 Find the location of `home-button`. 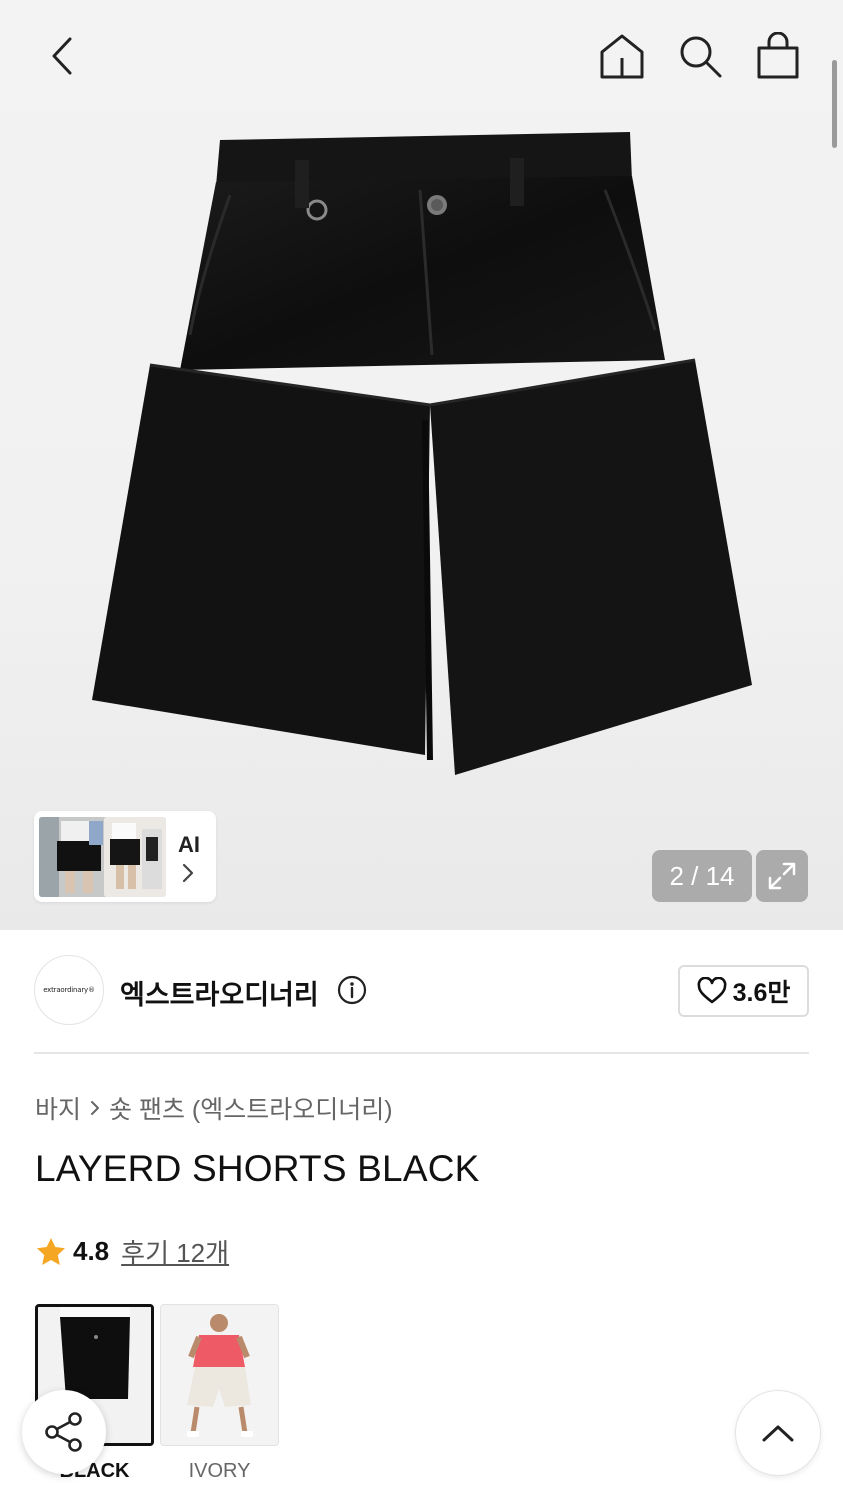

home-button is located at coordinates (622, 56).